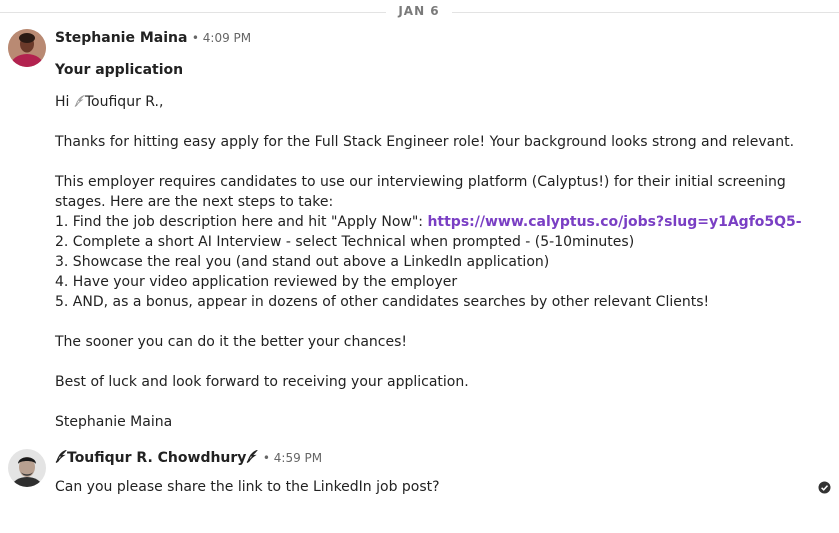  What do you see at coordinates (64, 102) in the screenshot?
I see `greeting-prefix: Hi` at bounding box center [64, 102].